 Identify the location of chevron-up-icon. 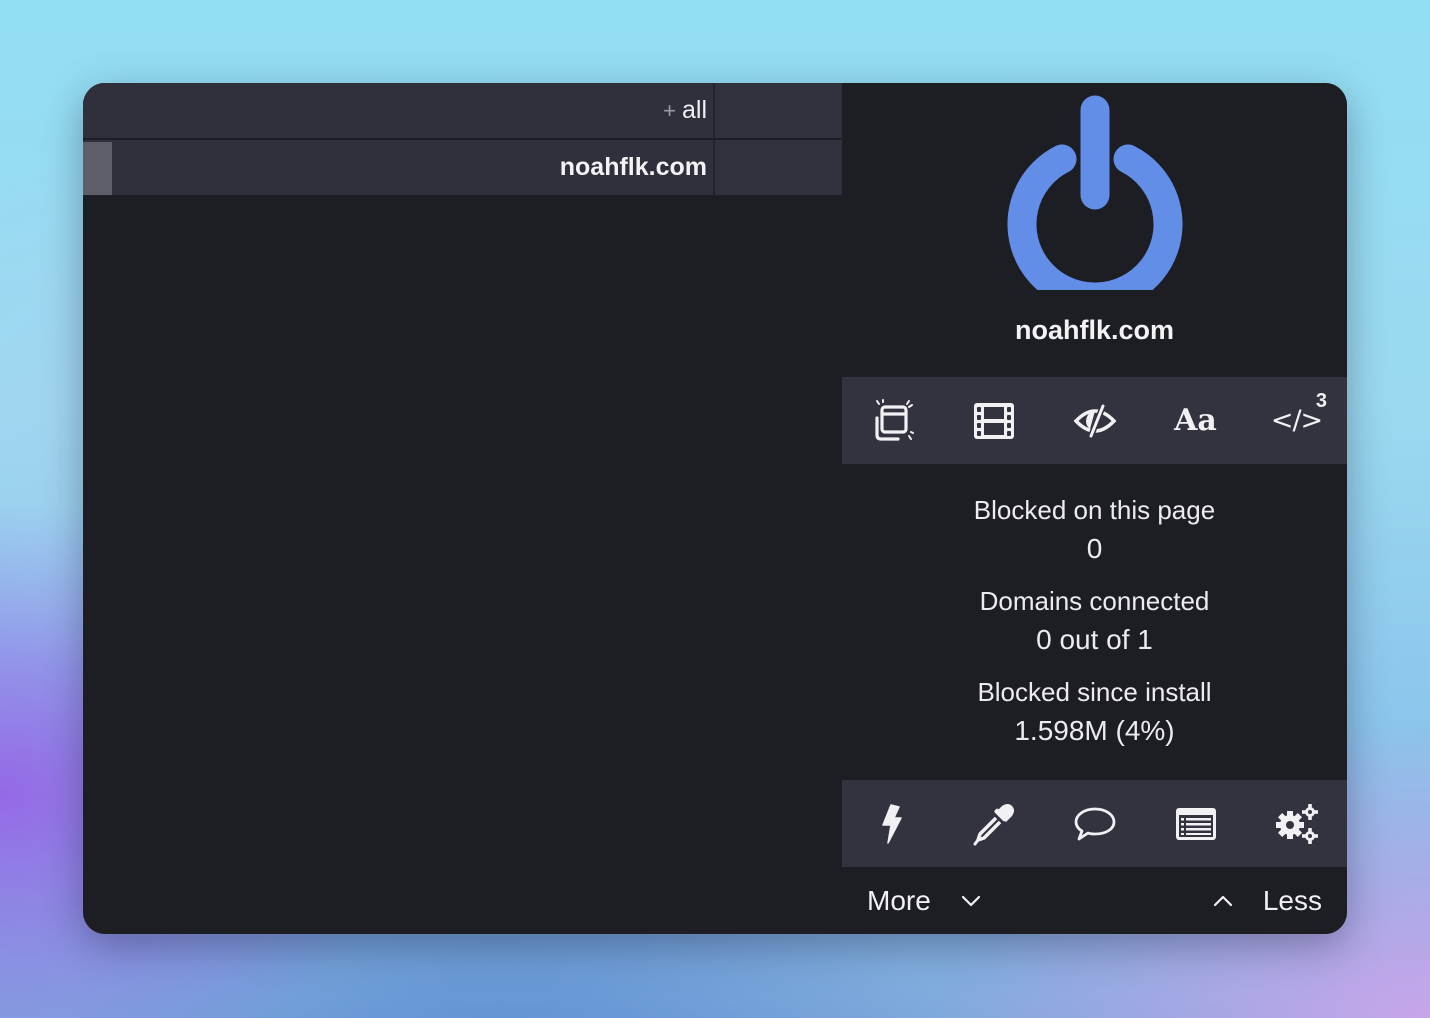
(1222, 900).